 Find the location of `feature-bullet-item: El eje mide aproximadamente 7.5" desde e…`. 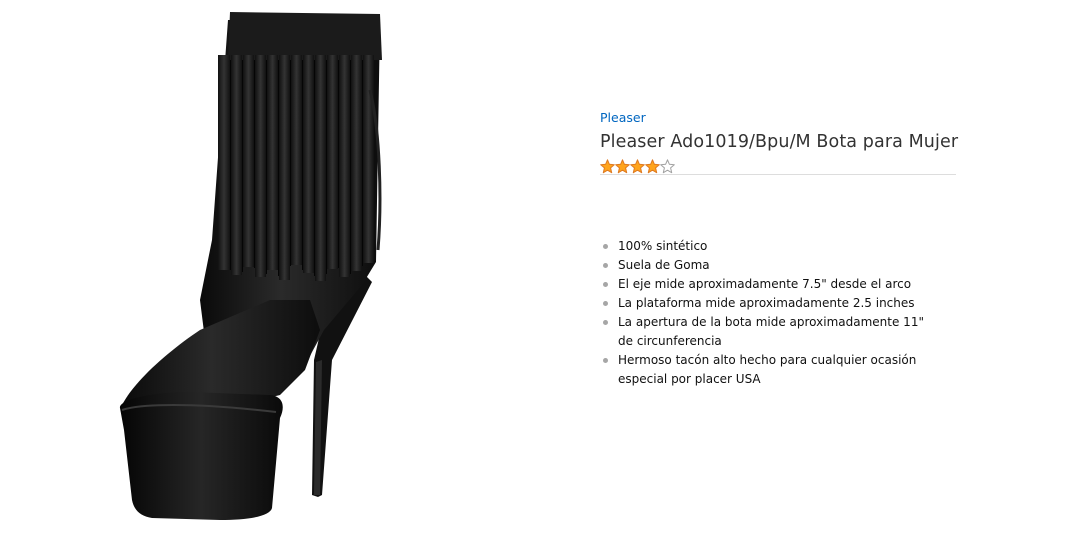

feature-bullet-item: El eje mide aproximadamente 7.5" desde e… is located at coordinates (770, 284).